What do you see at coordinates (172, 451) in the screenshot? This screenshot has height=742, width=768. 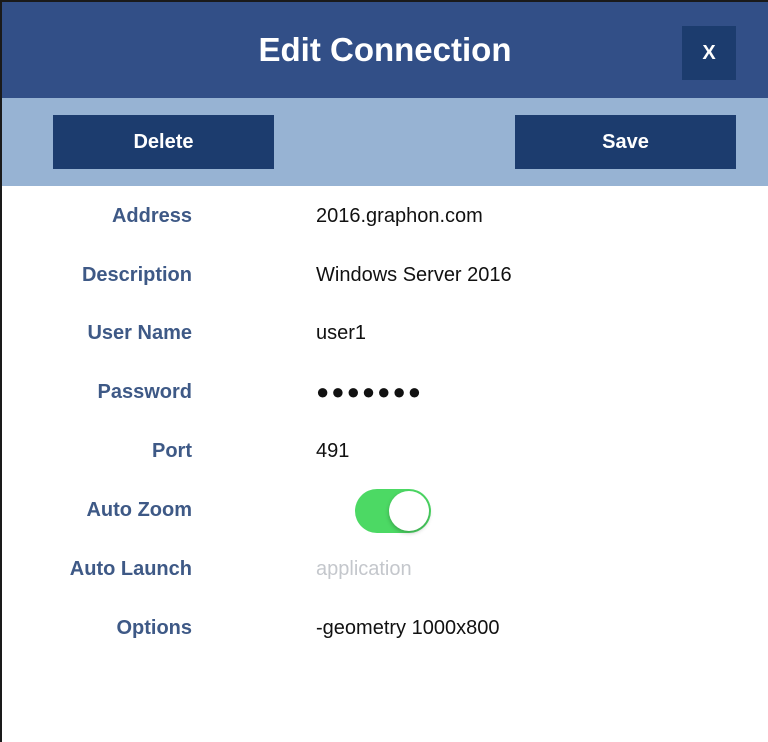 I see `port-label: Port` at bounding box center [172, 451].